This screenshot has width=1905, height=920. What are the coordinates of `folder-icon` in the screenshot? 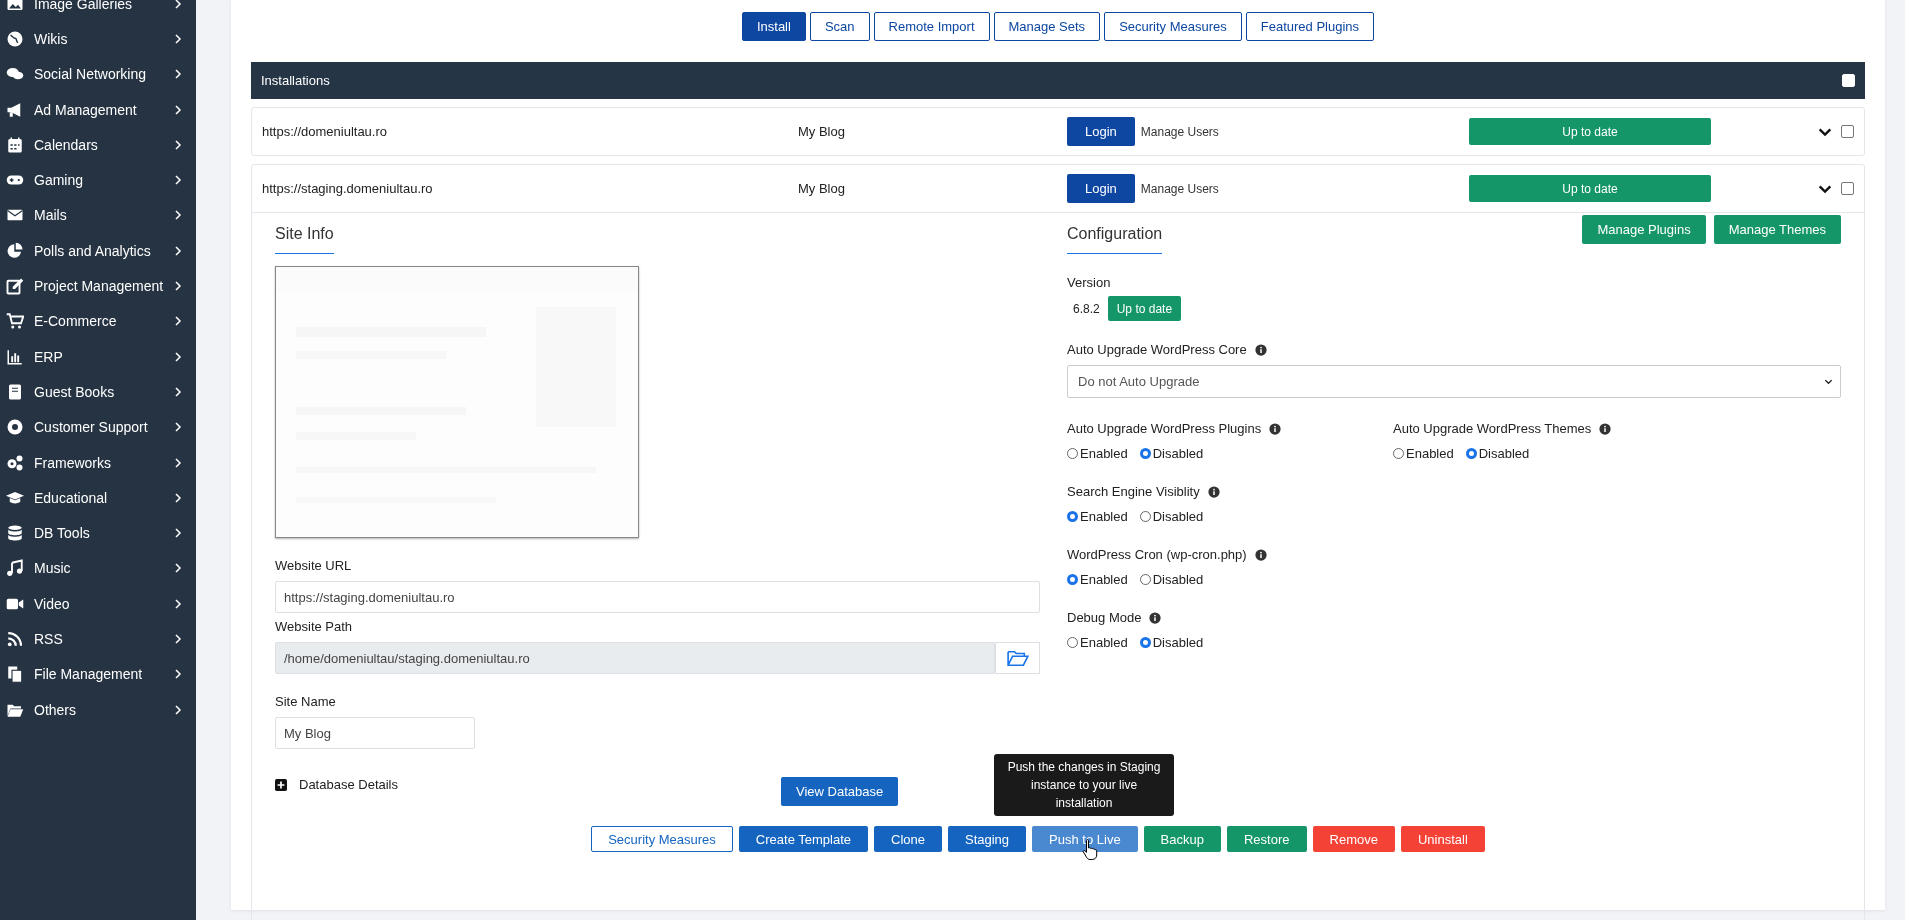 It's located at (1017, 658).